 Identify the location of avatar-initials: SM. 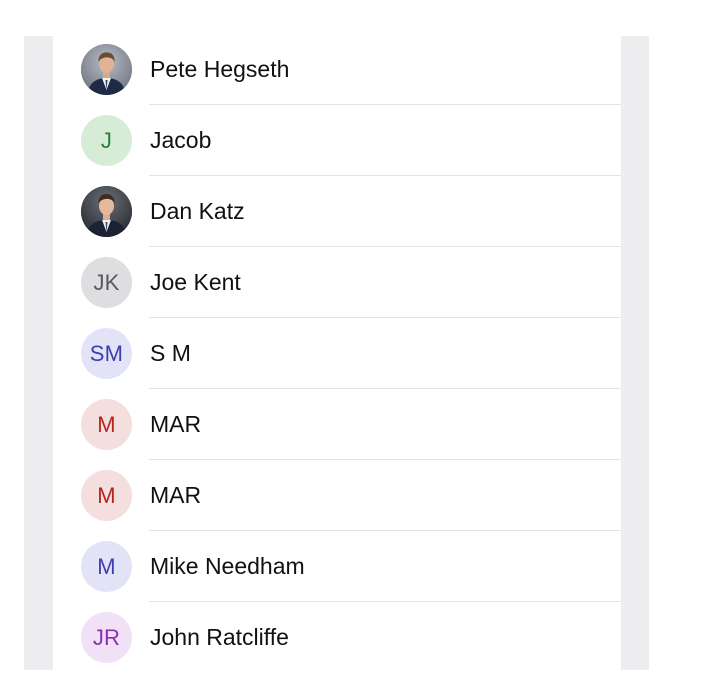
(106, 353).